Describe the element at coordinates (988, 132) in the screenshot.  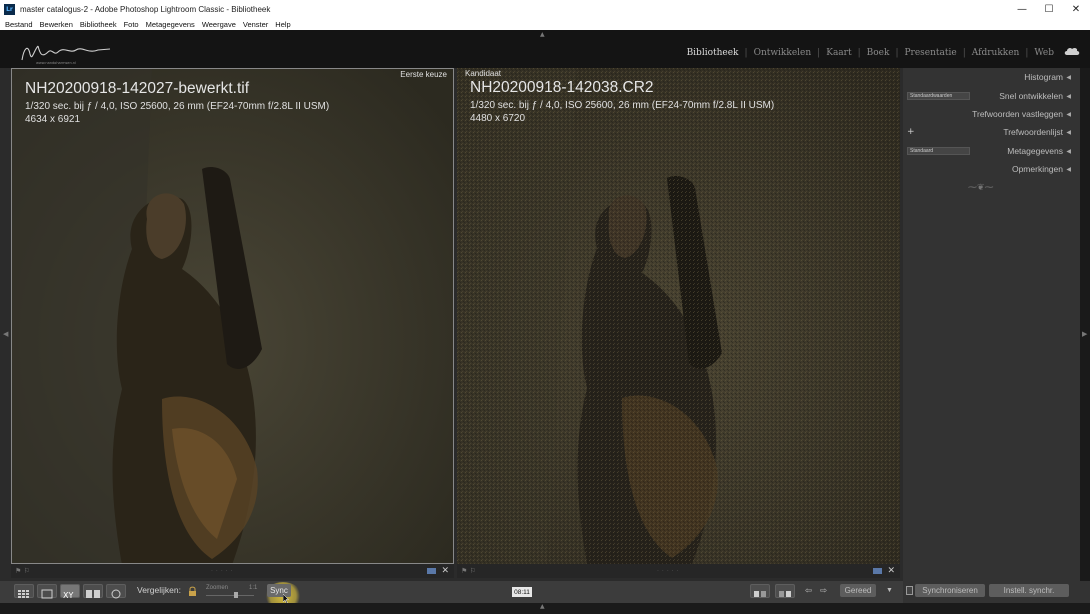
I see `panel-keyword-list: Trefwoordenlijst ◀` at that location.